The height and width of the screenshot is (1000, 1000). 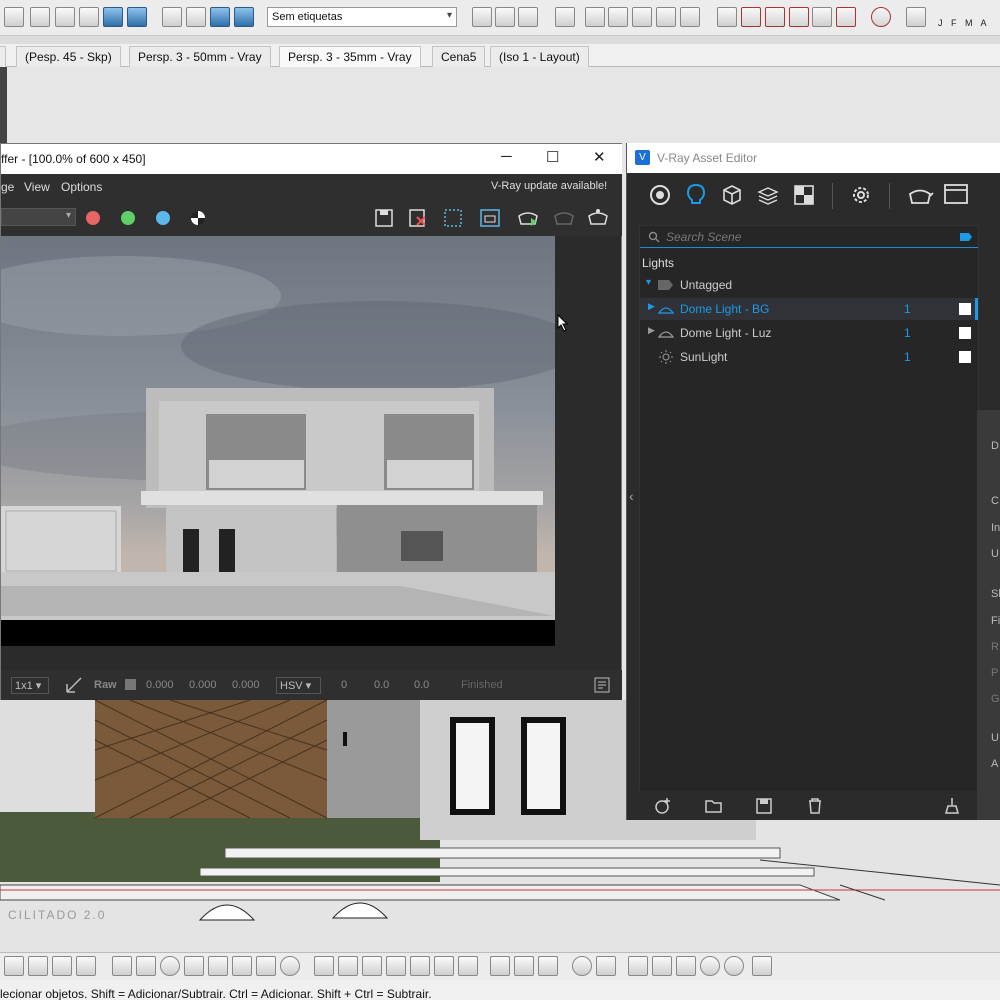 I want to click on update-notice: V-Ray update available!, so click(x=549, y=186).